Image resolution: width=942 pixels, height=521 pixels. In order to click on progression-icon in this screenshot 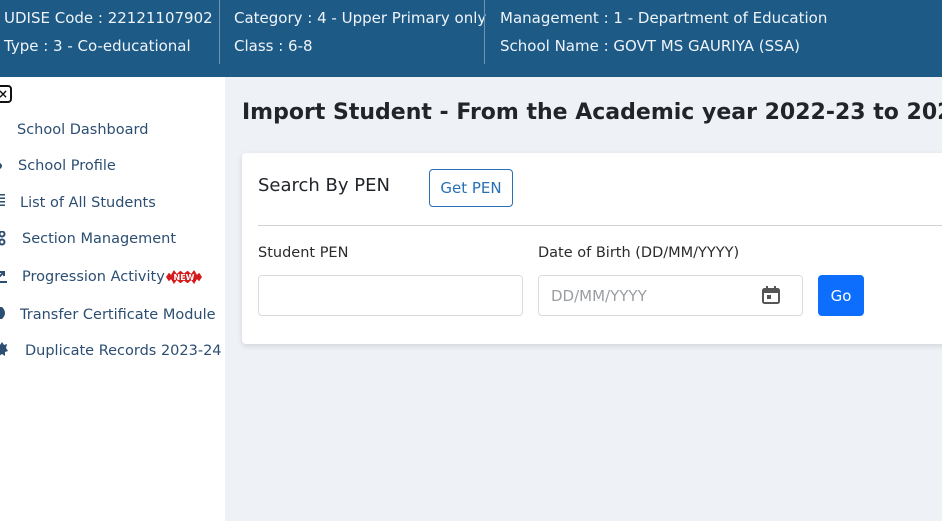, I will do `click(3, 277)`.